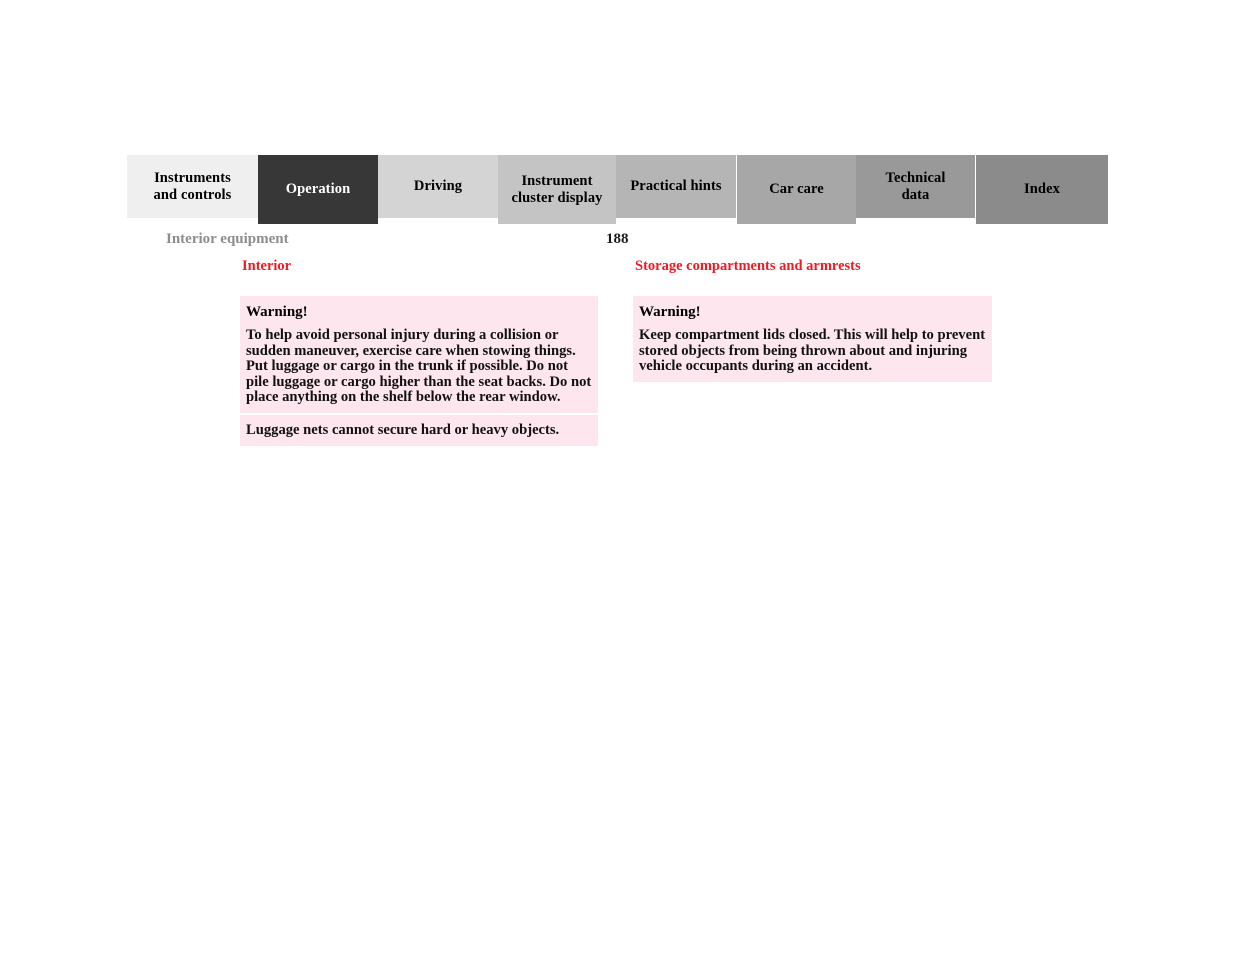 This screenshot has height=954, width=1235. I want to click on tab-label: Car care, so click(796, 189).